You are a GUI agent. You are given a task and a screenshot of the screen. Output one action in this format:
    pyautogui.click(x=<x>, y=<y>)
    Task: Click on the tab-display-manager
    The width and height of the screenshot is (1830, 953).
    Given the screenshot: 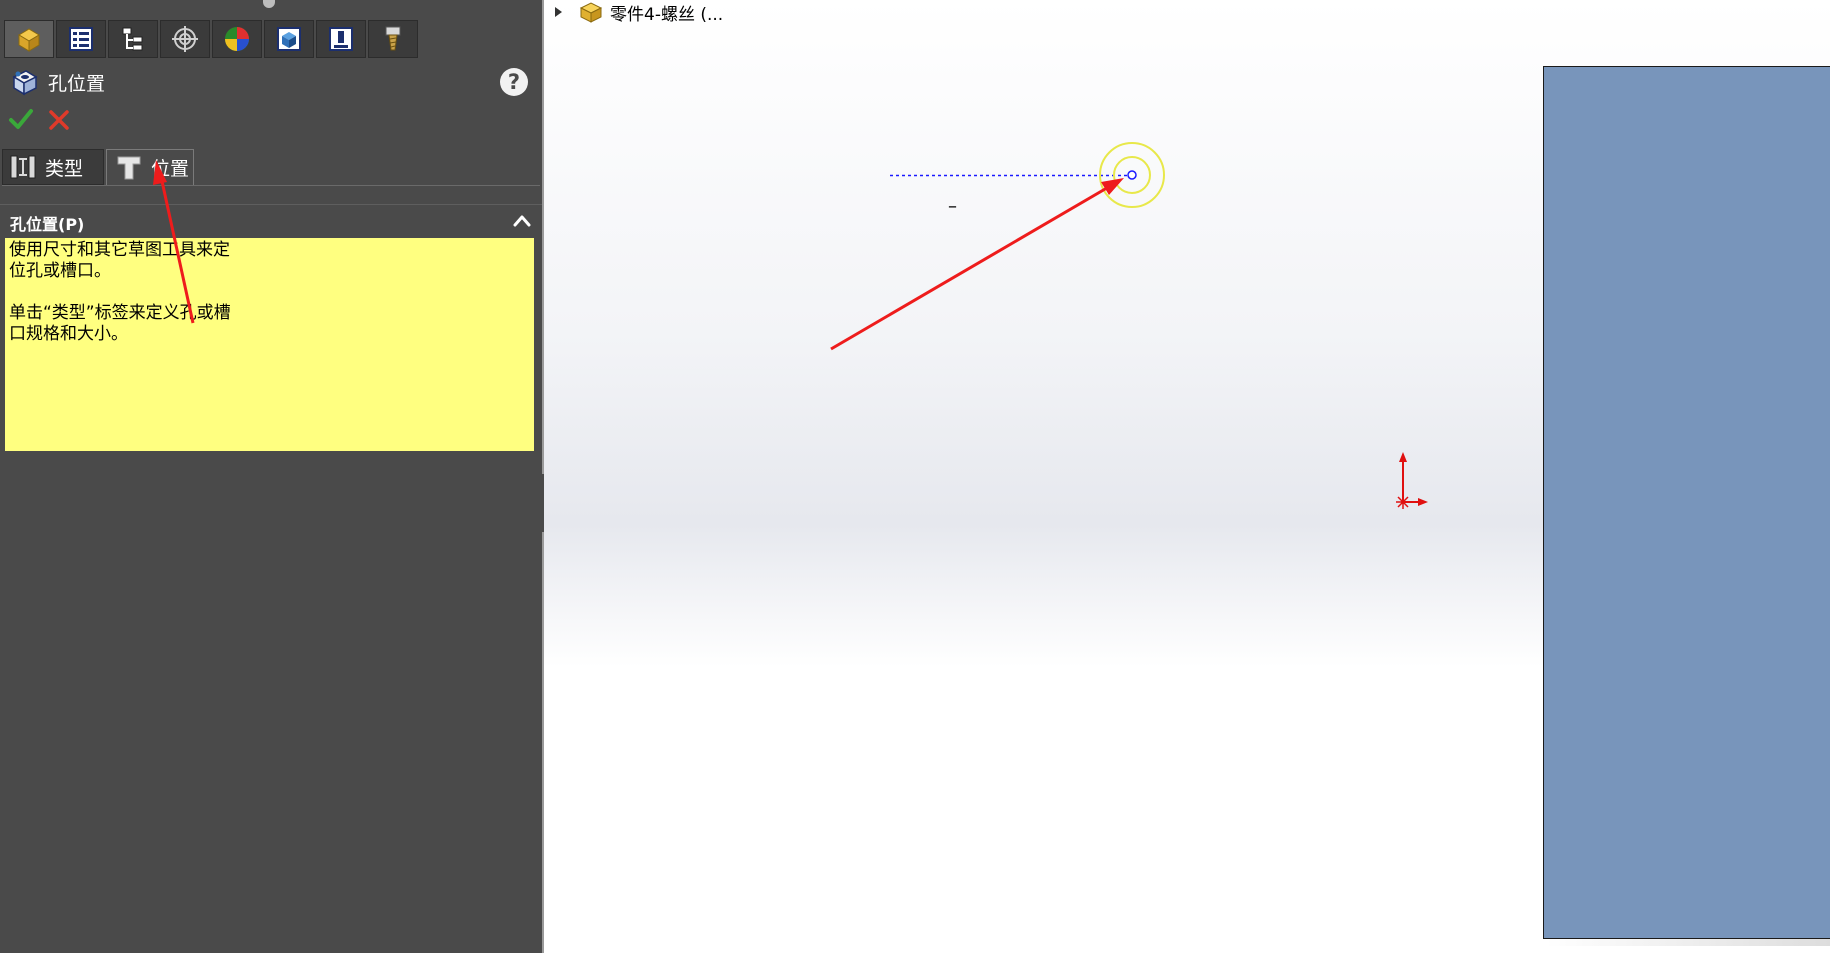 What is the action you would take?
    pyautogui.click(x=237, y=39)
    